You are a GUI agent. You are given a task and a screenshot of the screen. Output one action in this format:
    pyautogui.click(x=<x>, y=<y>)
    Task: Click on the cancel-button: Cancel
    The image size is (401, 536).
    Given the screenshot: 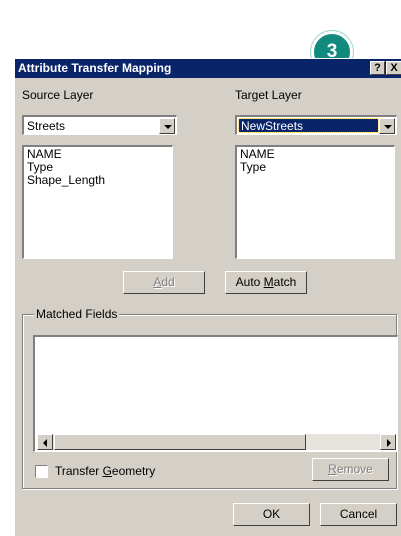 What is the action you would take?
    pyautogui.click(x=358, y=514)
    